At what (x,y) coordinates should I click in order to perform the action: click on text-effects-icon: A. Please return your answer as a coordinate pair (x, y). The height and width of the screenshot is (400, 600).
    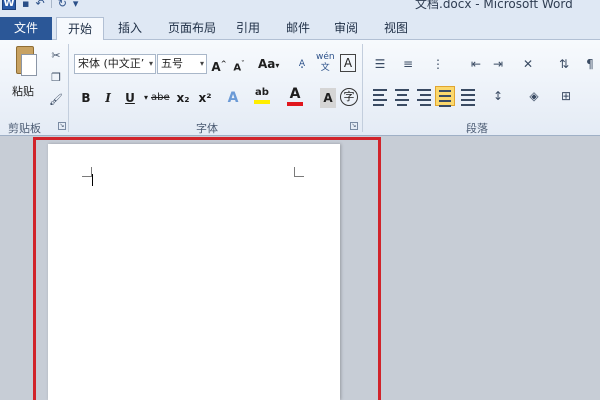
    Looking at the image, I should click on (233, 98).